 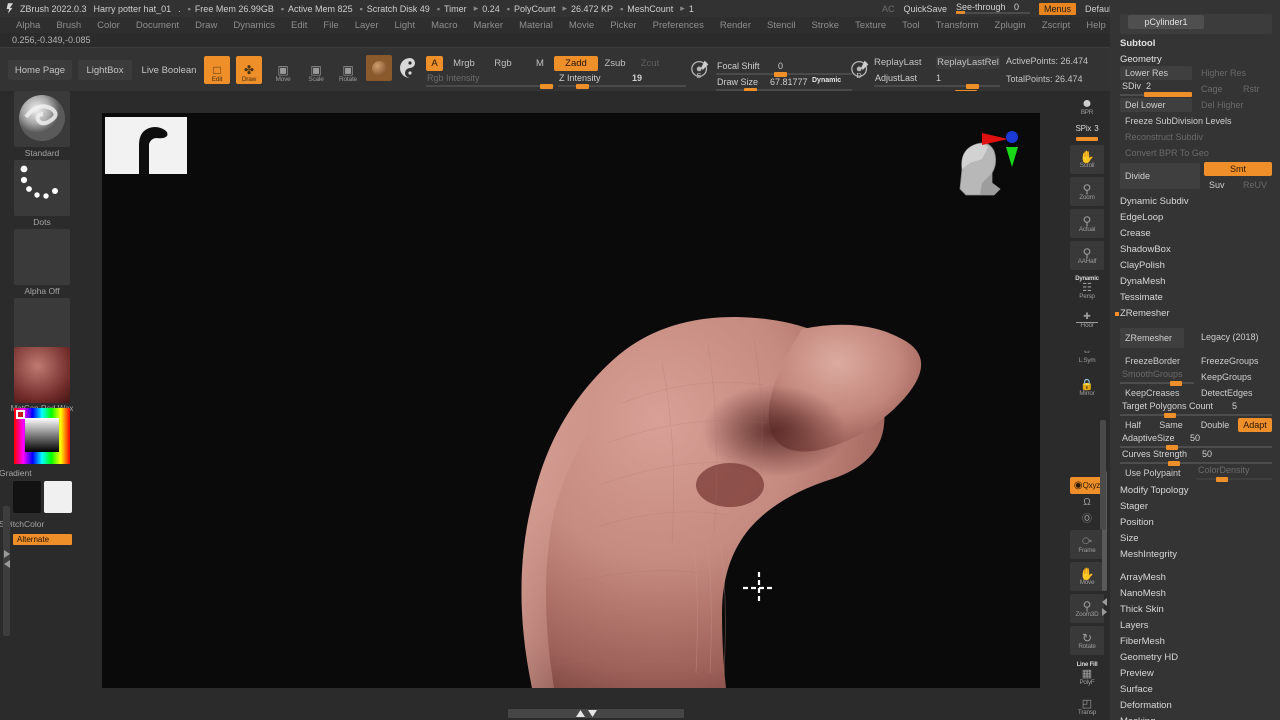 I want to click on menu-color: Color, so click(x=108, y=25).